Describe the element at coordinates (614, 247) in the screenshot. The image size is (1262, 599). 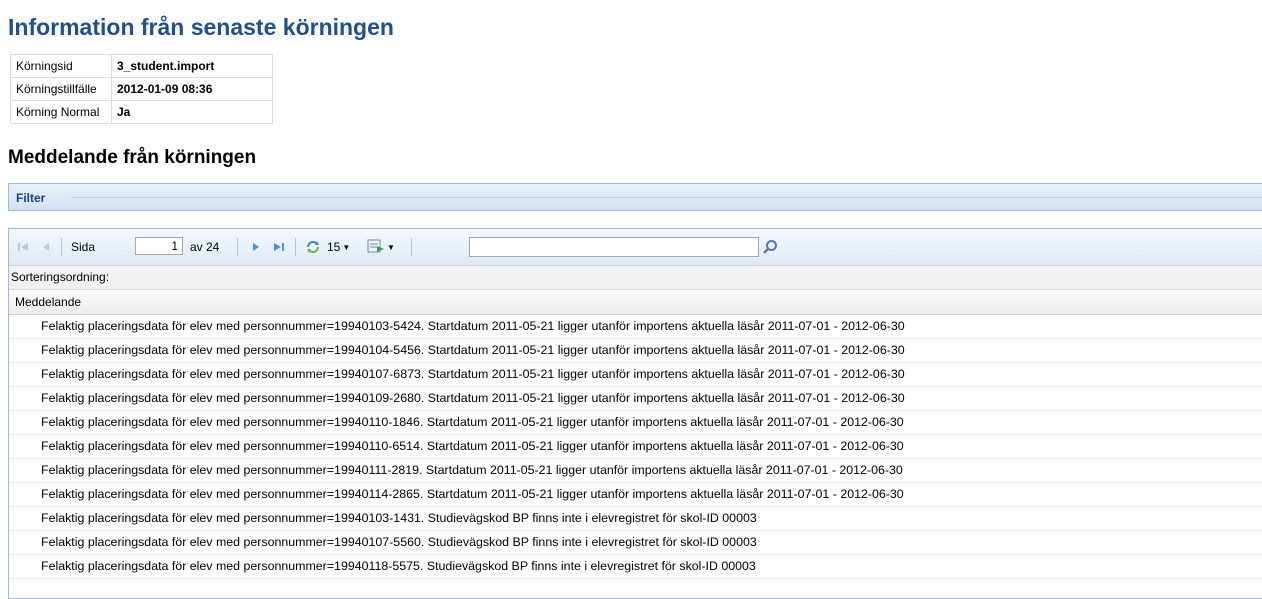
I see `search-input` at that location.